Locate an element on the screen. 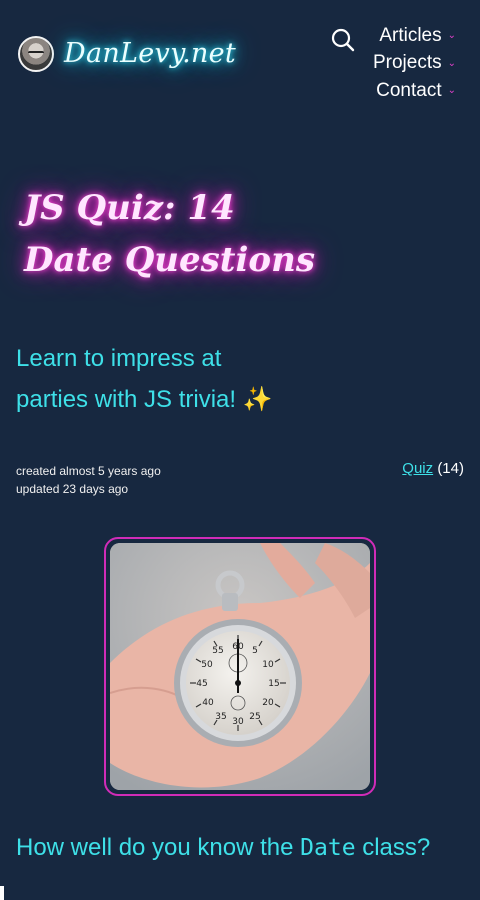 This screenshot has width=480, height=900. main-nav: Articles ⌄ Projects ⌄ Contact ⌄ is located at coordinates (414, 63).